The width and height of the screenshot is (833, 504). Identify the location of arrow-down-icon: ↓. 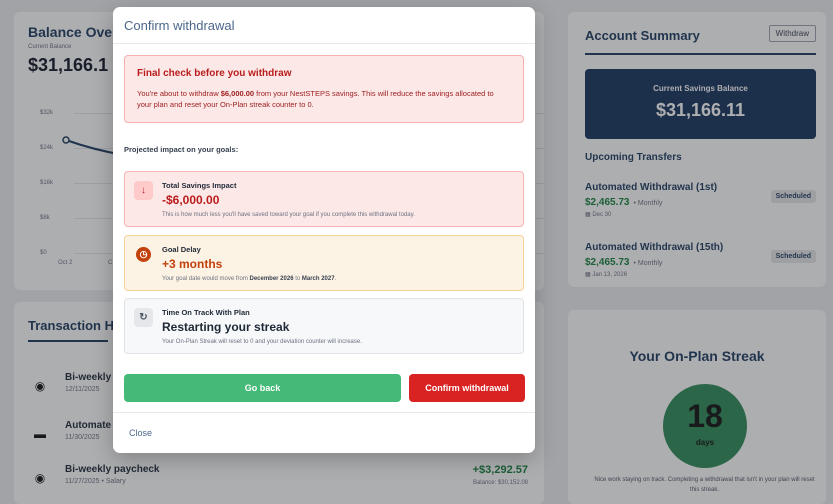
(143, 190).